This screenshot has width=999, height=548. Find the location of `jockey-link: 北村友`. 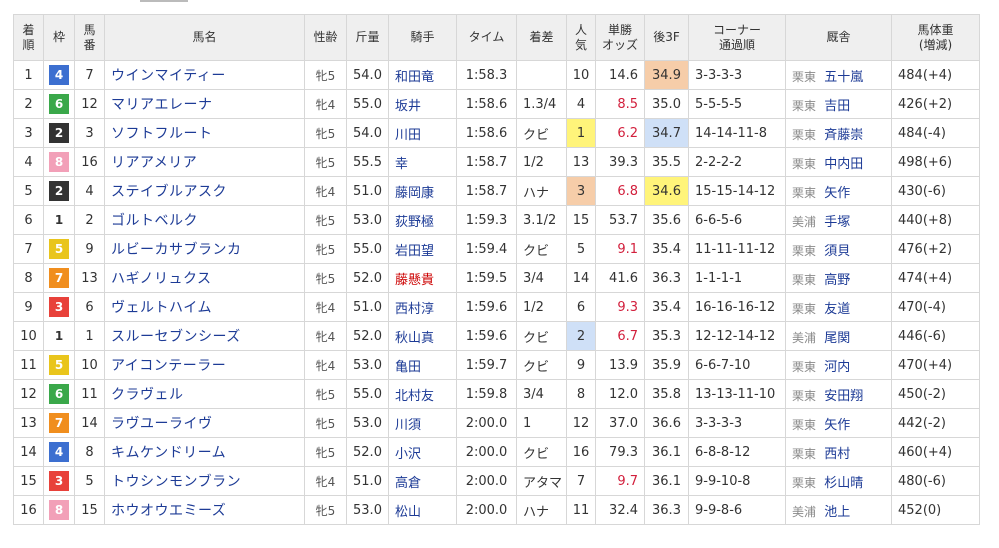

jockey-link: 北村友 is located at coordinates (414, 396).